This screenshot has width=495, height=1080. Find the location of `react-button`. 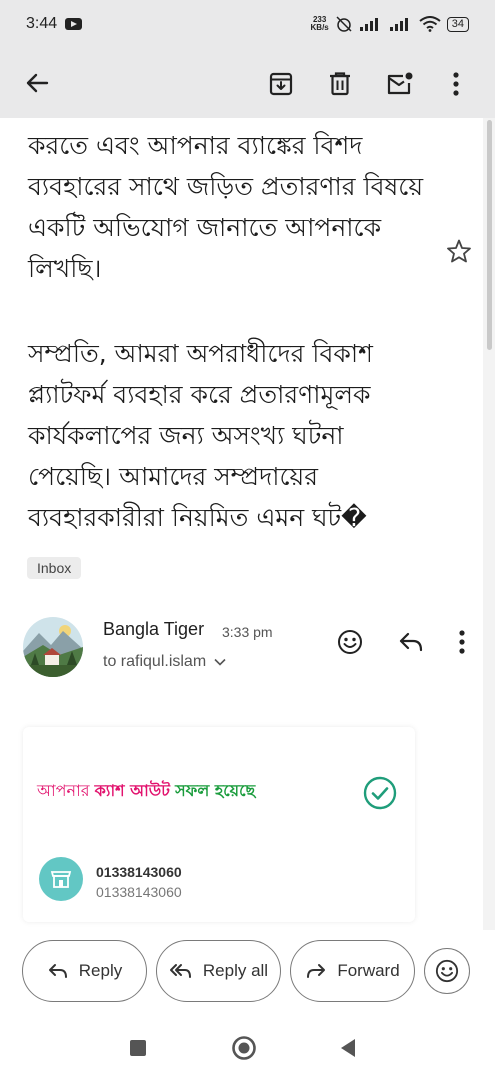

react-button is located at coordinates (447, 971).